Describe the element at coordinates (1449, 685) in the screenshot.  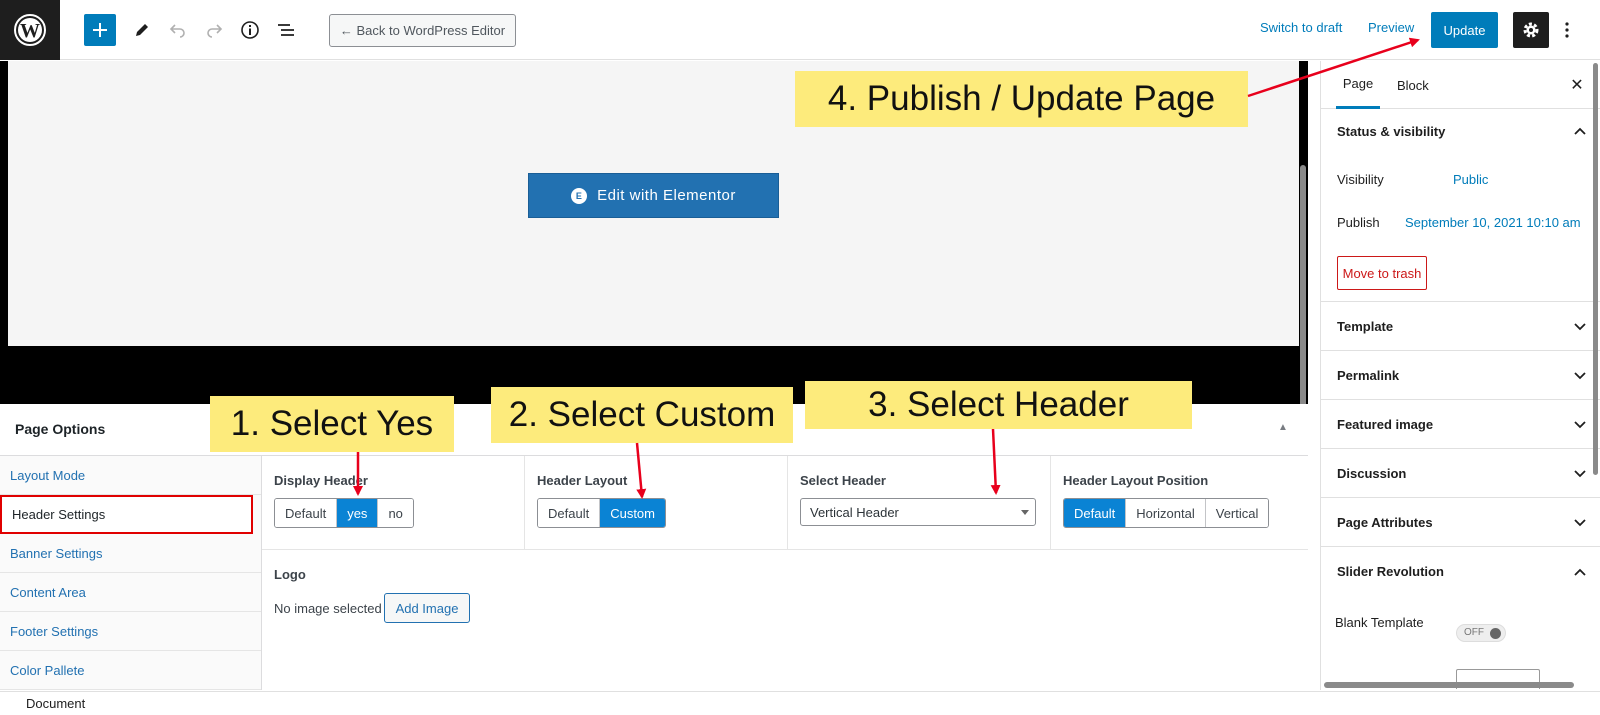
I see `sidebar-horizontal-scrollbar` at that location.